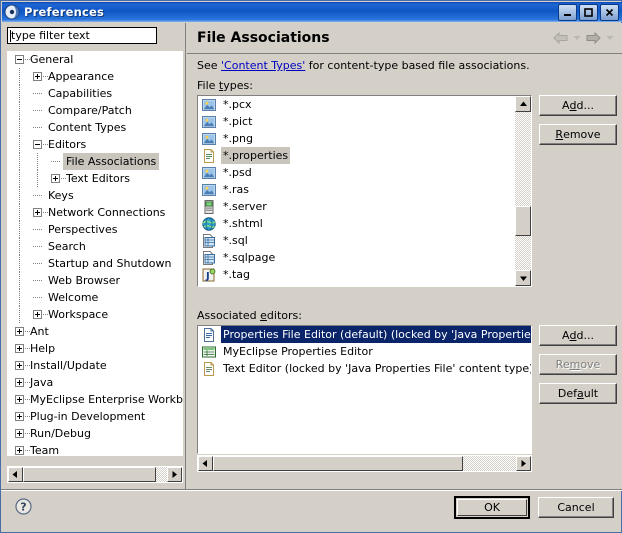 Image resolution: width=622 pixels, height=533 pixels. Describe the element at coordinates (95, 93) in the screenshot. I see `sidebar-item-capabilities: Capabilities` at that location.